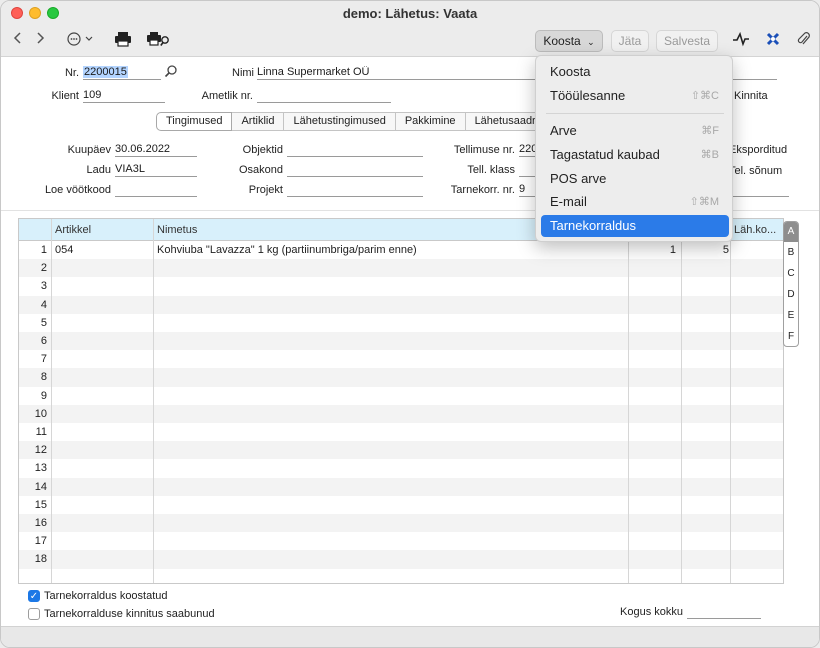 This screenshot has width=820, height=648. What do you see at coordinates (401, 432) in the screenshot?
I see `table-row: 11` at bounding box center [401, 432].